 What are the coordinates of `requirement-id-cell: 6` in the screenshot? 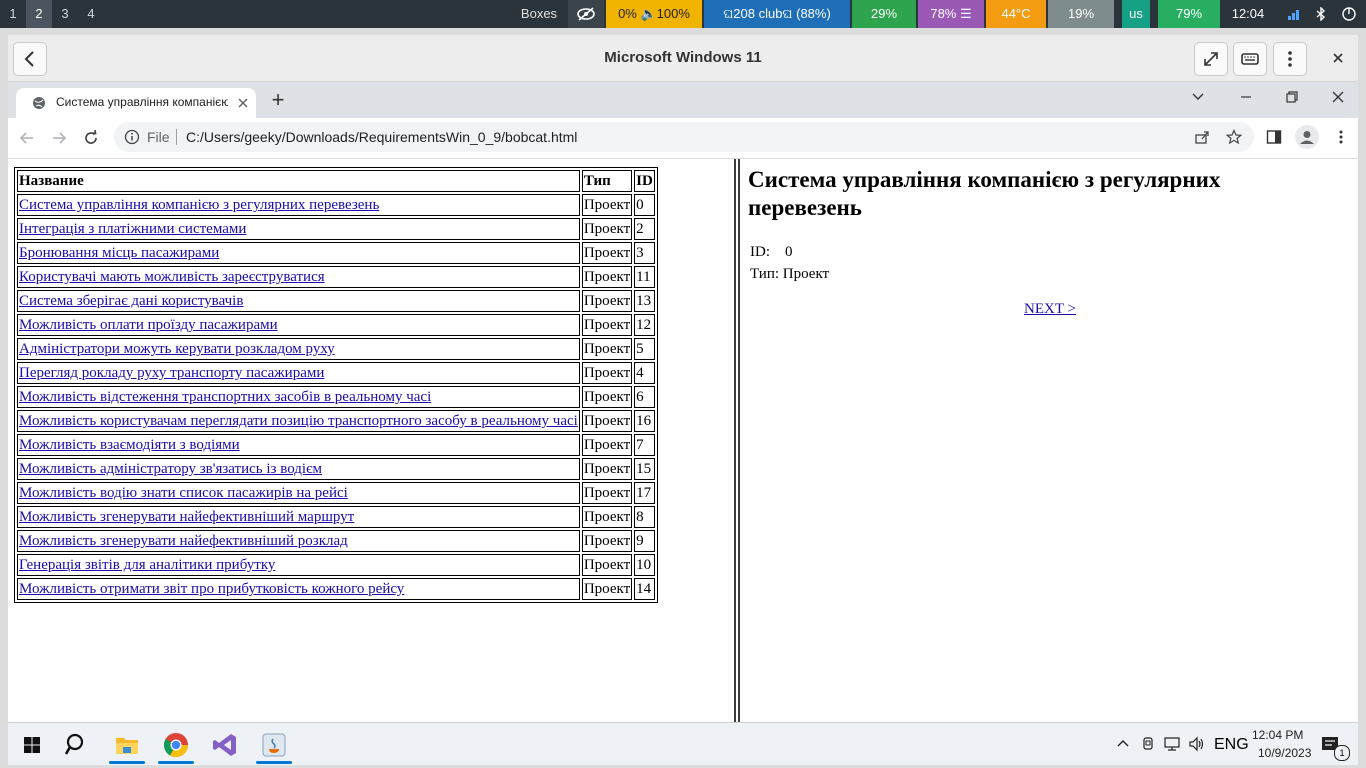 It's located at (644, 397).